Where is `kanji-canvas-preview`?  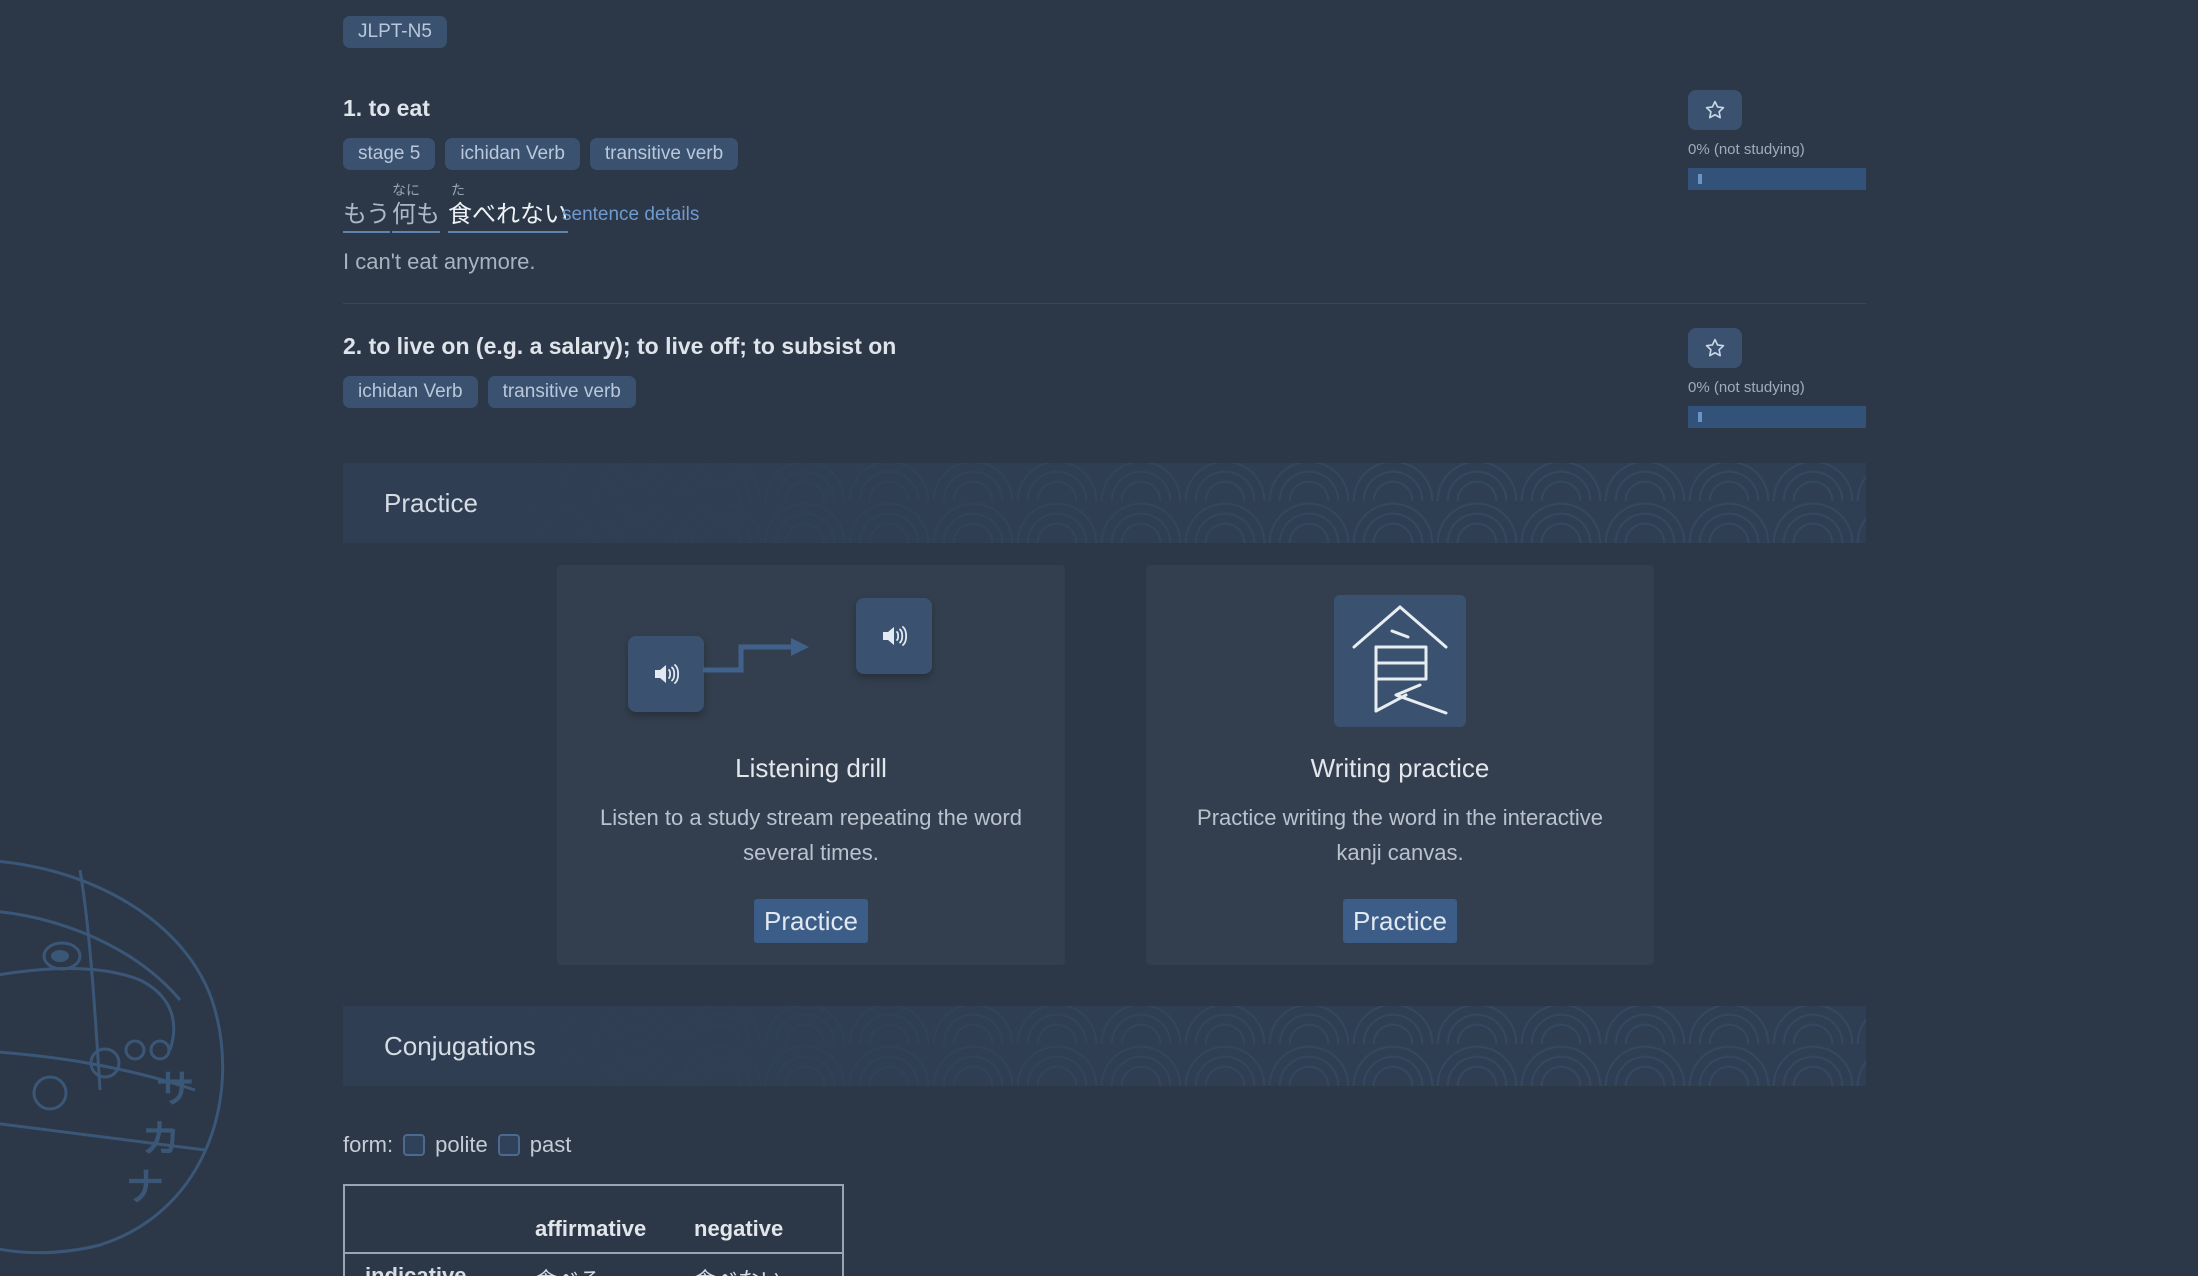
kanji-canvas-preview is located at coordinates (1400, 661).